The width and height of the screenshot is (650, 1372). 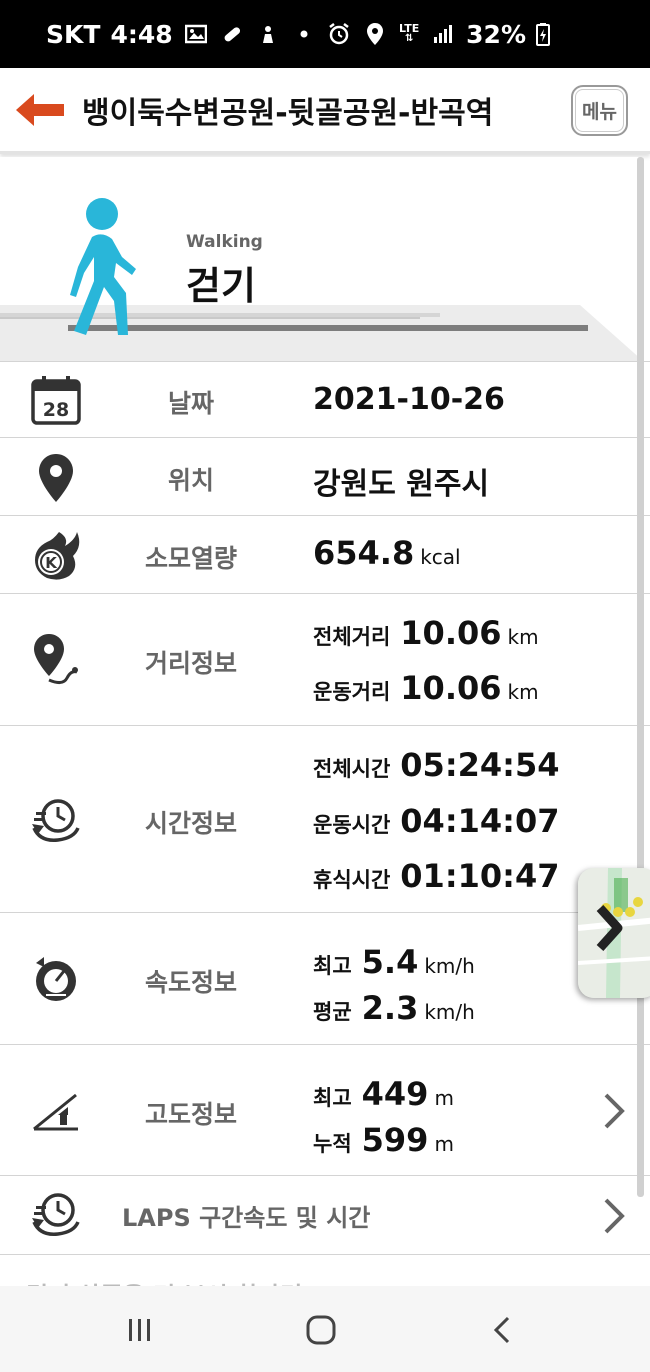 I want to click on calorie-icon-letter: K, so click(x=51, y=563).